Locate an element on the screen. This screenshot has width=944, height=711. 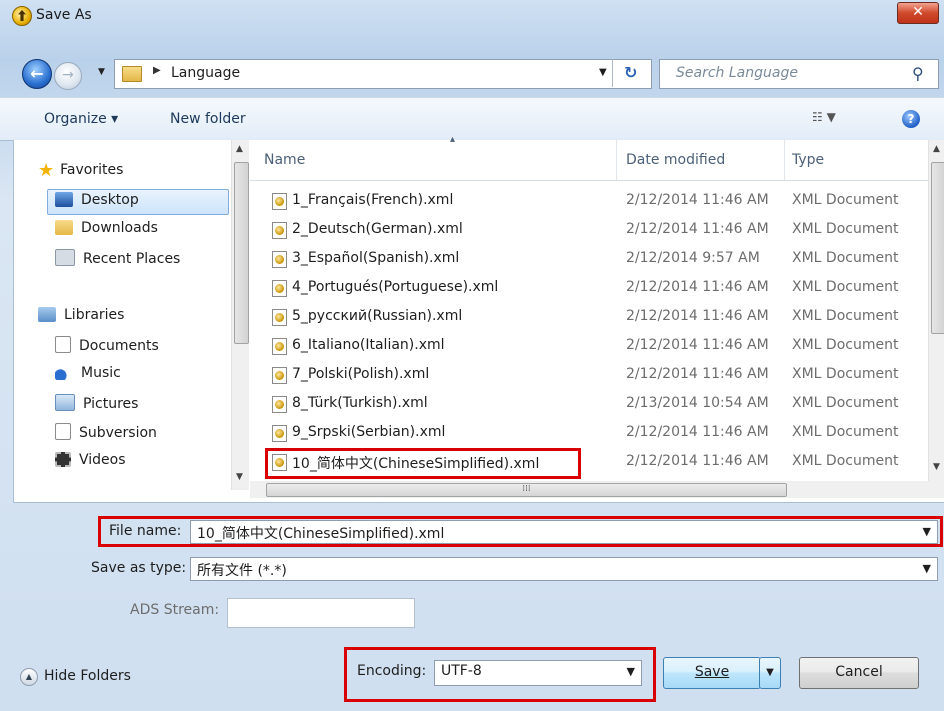
encoding-select: UTF-8 ▼ is located at coordinates (538, 673).